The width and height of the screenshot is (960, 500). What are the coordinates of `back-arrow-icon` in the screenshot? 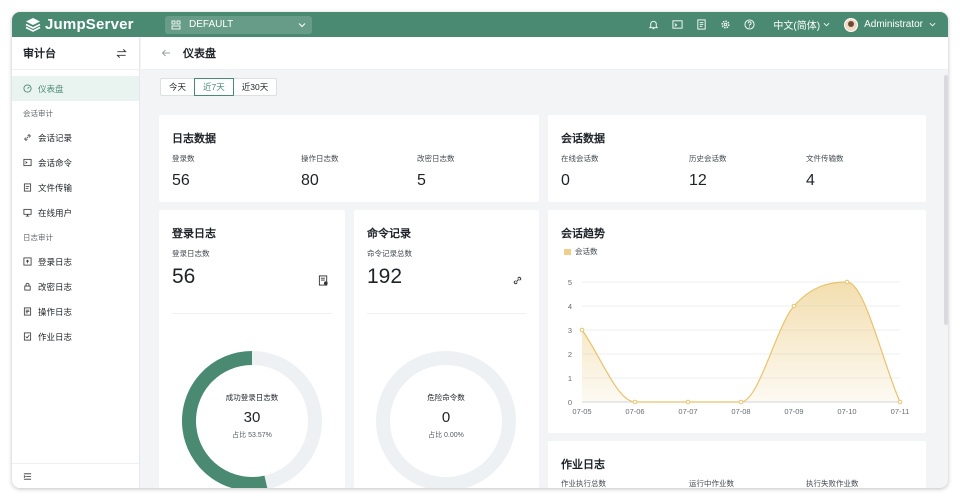 It's located at (166, 53).